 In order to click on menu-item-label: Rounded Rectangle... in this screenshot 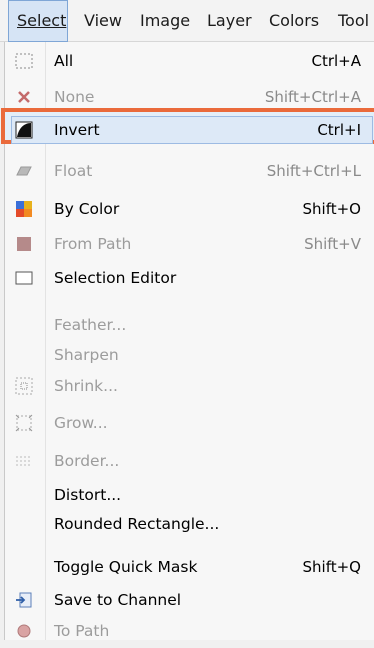, I will do `click(137, 524)`.